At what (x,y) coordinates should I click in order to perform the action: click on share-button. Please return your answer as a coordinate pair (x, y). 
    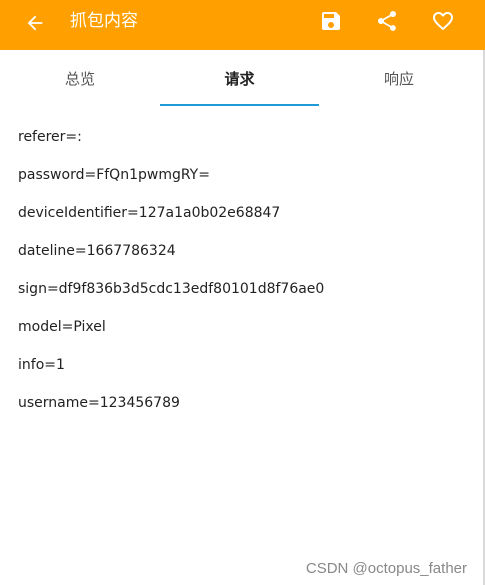
    Looking at the image, I should click on (387, 21).